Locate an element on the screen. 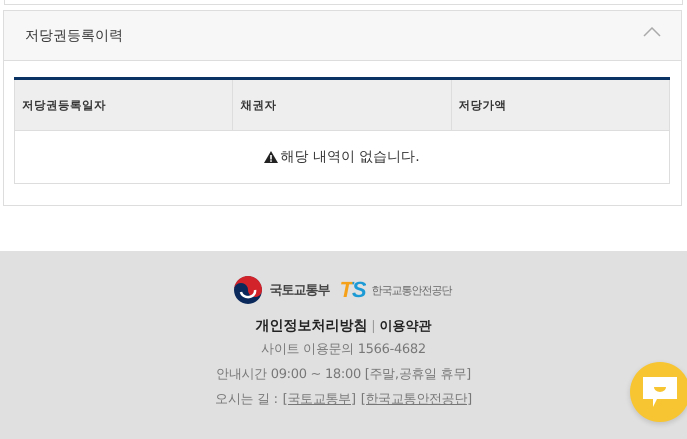 The height and width of the screenshot is (439, 687). agency-logo-text: 한국교통안전공단 is located at coordinates (412, 290).